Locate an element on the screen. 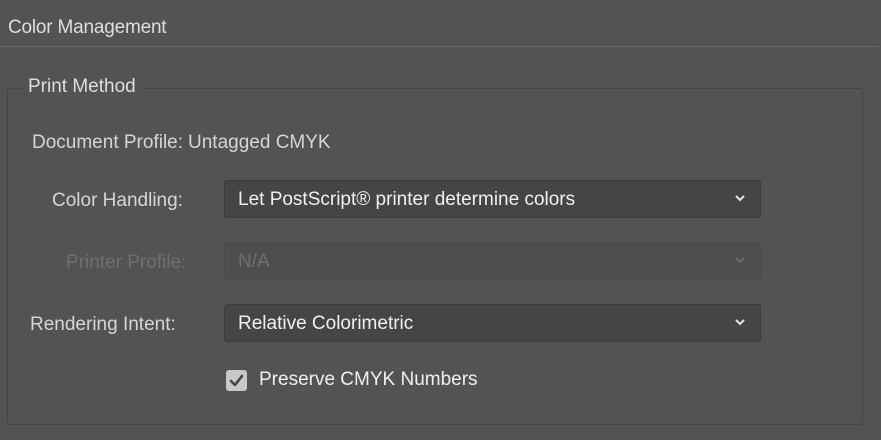 The image size is (881, 440). color-handling-dropdown: Let PostScript® printer determine colors is located at coordinates (492, 199).